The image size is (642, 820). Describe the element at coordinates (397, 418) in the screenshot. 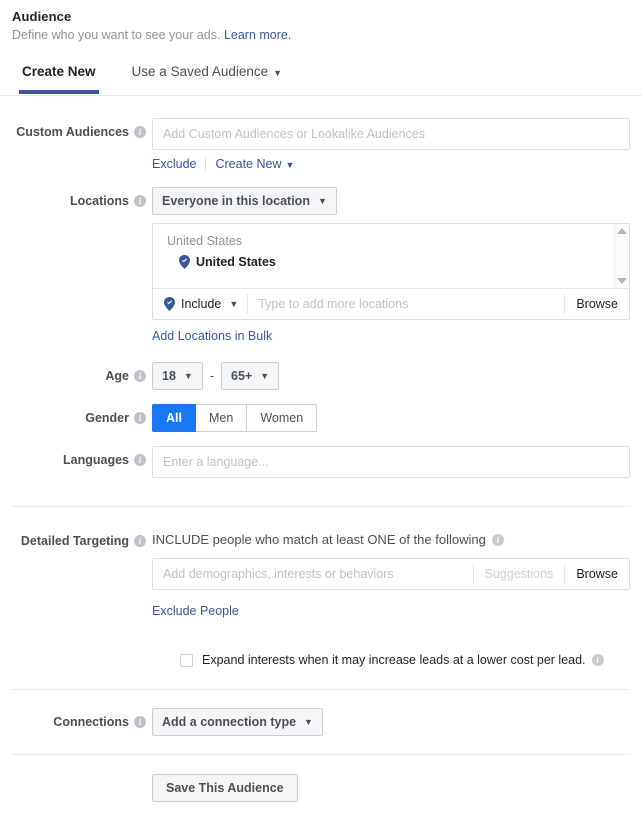

I see `gender-field: All Men Women` at that location.